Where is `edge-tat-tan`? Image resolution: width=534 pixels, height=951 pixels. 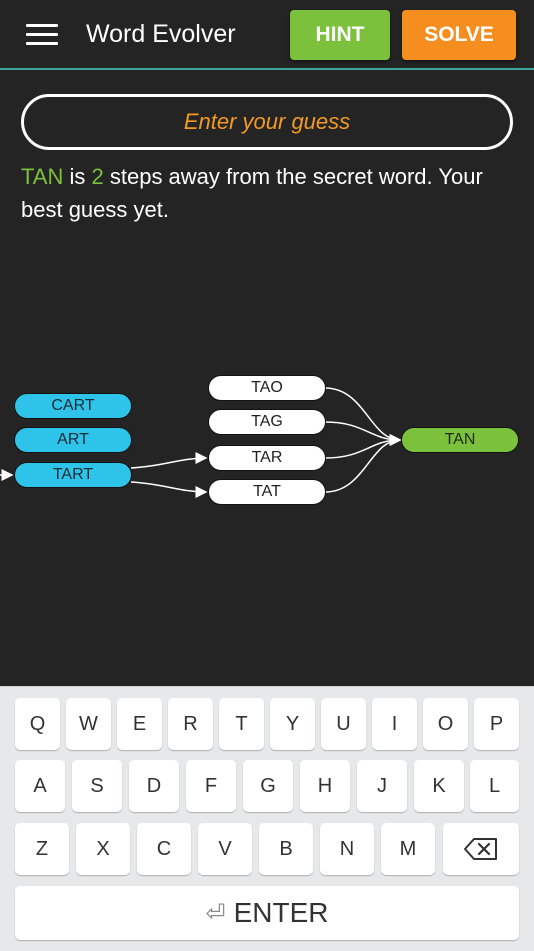 edge-tat-tan is located at coordinates (363, 463).